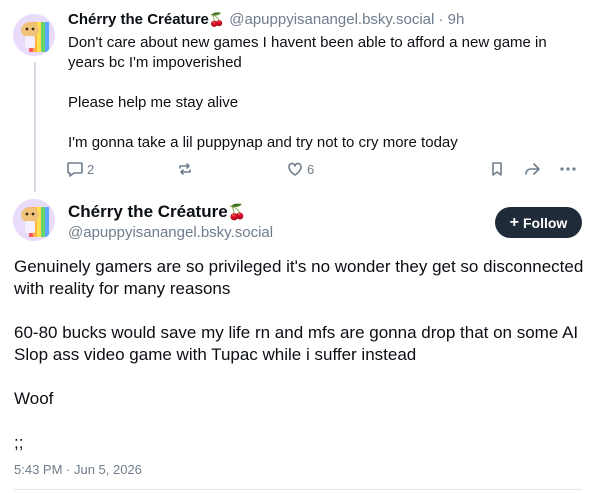 The height and width of the screenshot is (493, 596). I want to click on more-icon, so click(568, 169).